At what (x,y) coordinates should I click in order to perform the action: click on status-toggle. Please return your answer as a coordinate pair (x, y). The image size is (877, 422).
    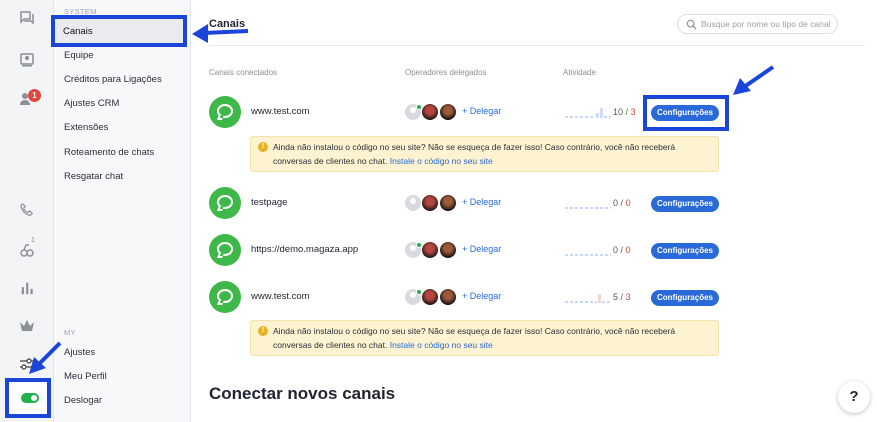
    Looking at the image, I should click on (30, 398).